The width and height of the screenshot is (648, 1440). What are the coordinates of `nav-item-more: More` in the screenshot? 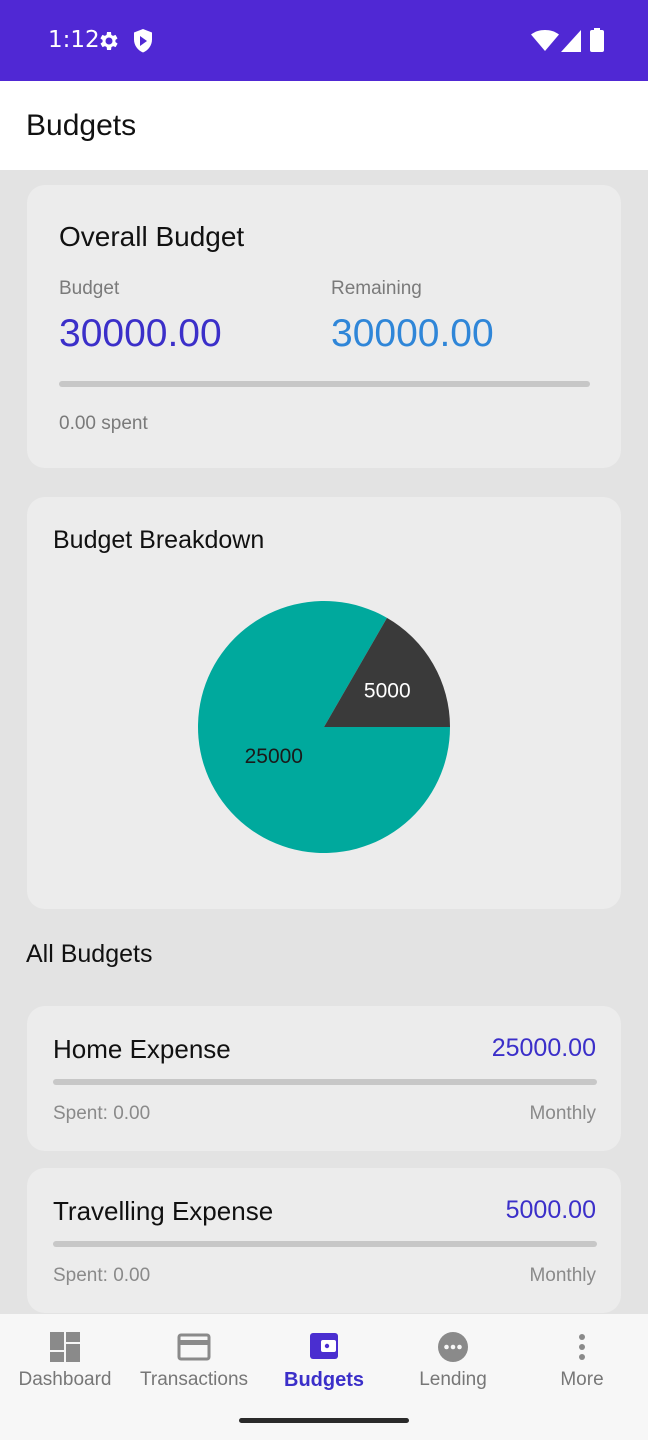 It's located at (582, 1364).